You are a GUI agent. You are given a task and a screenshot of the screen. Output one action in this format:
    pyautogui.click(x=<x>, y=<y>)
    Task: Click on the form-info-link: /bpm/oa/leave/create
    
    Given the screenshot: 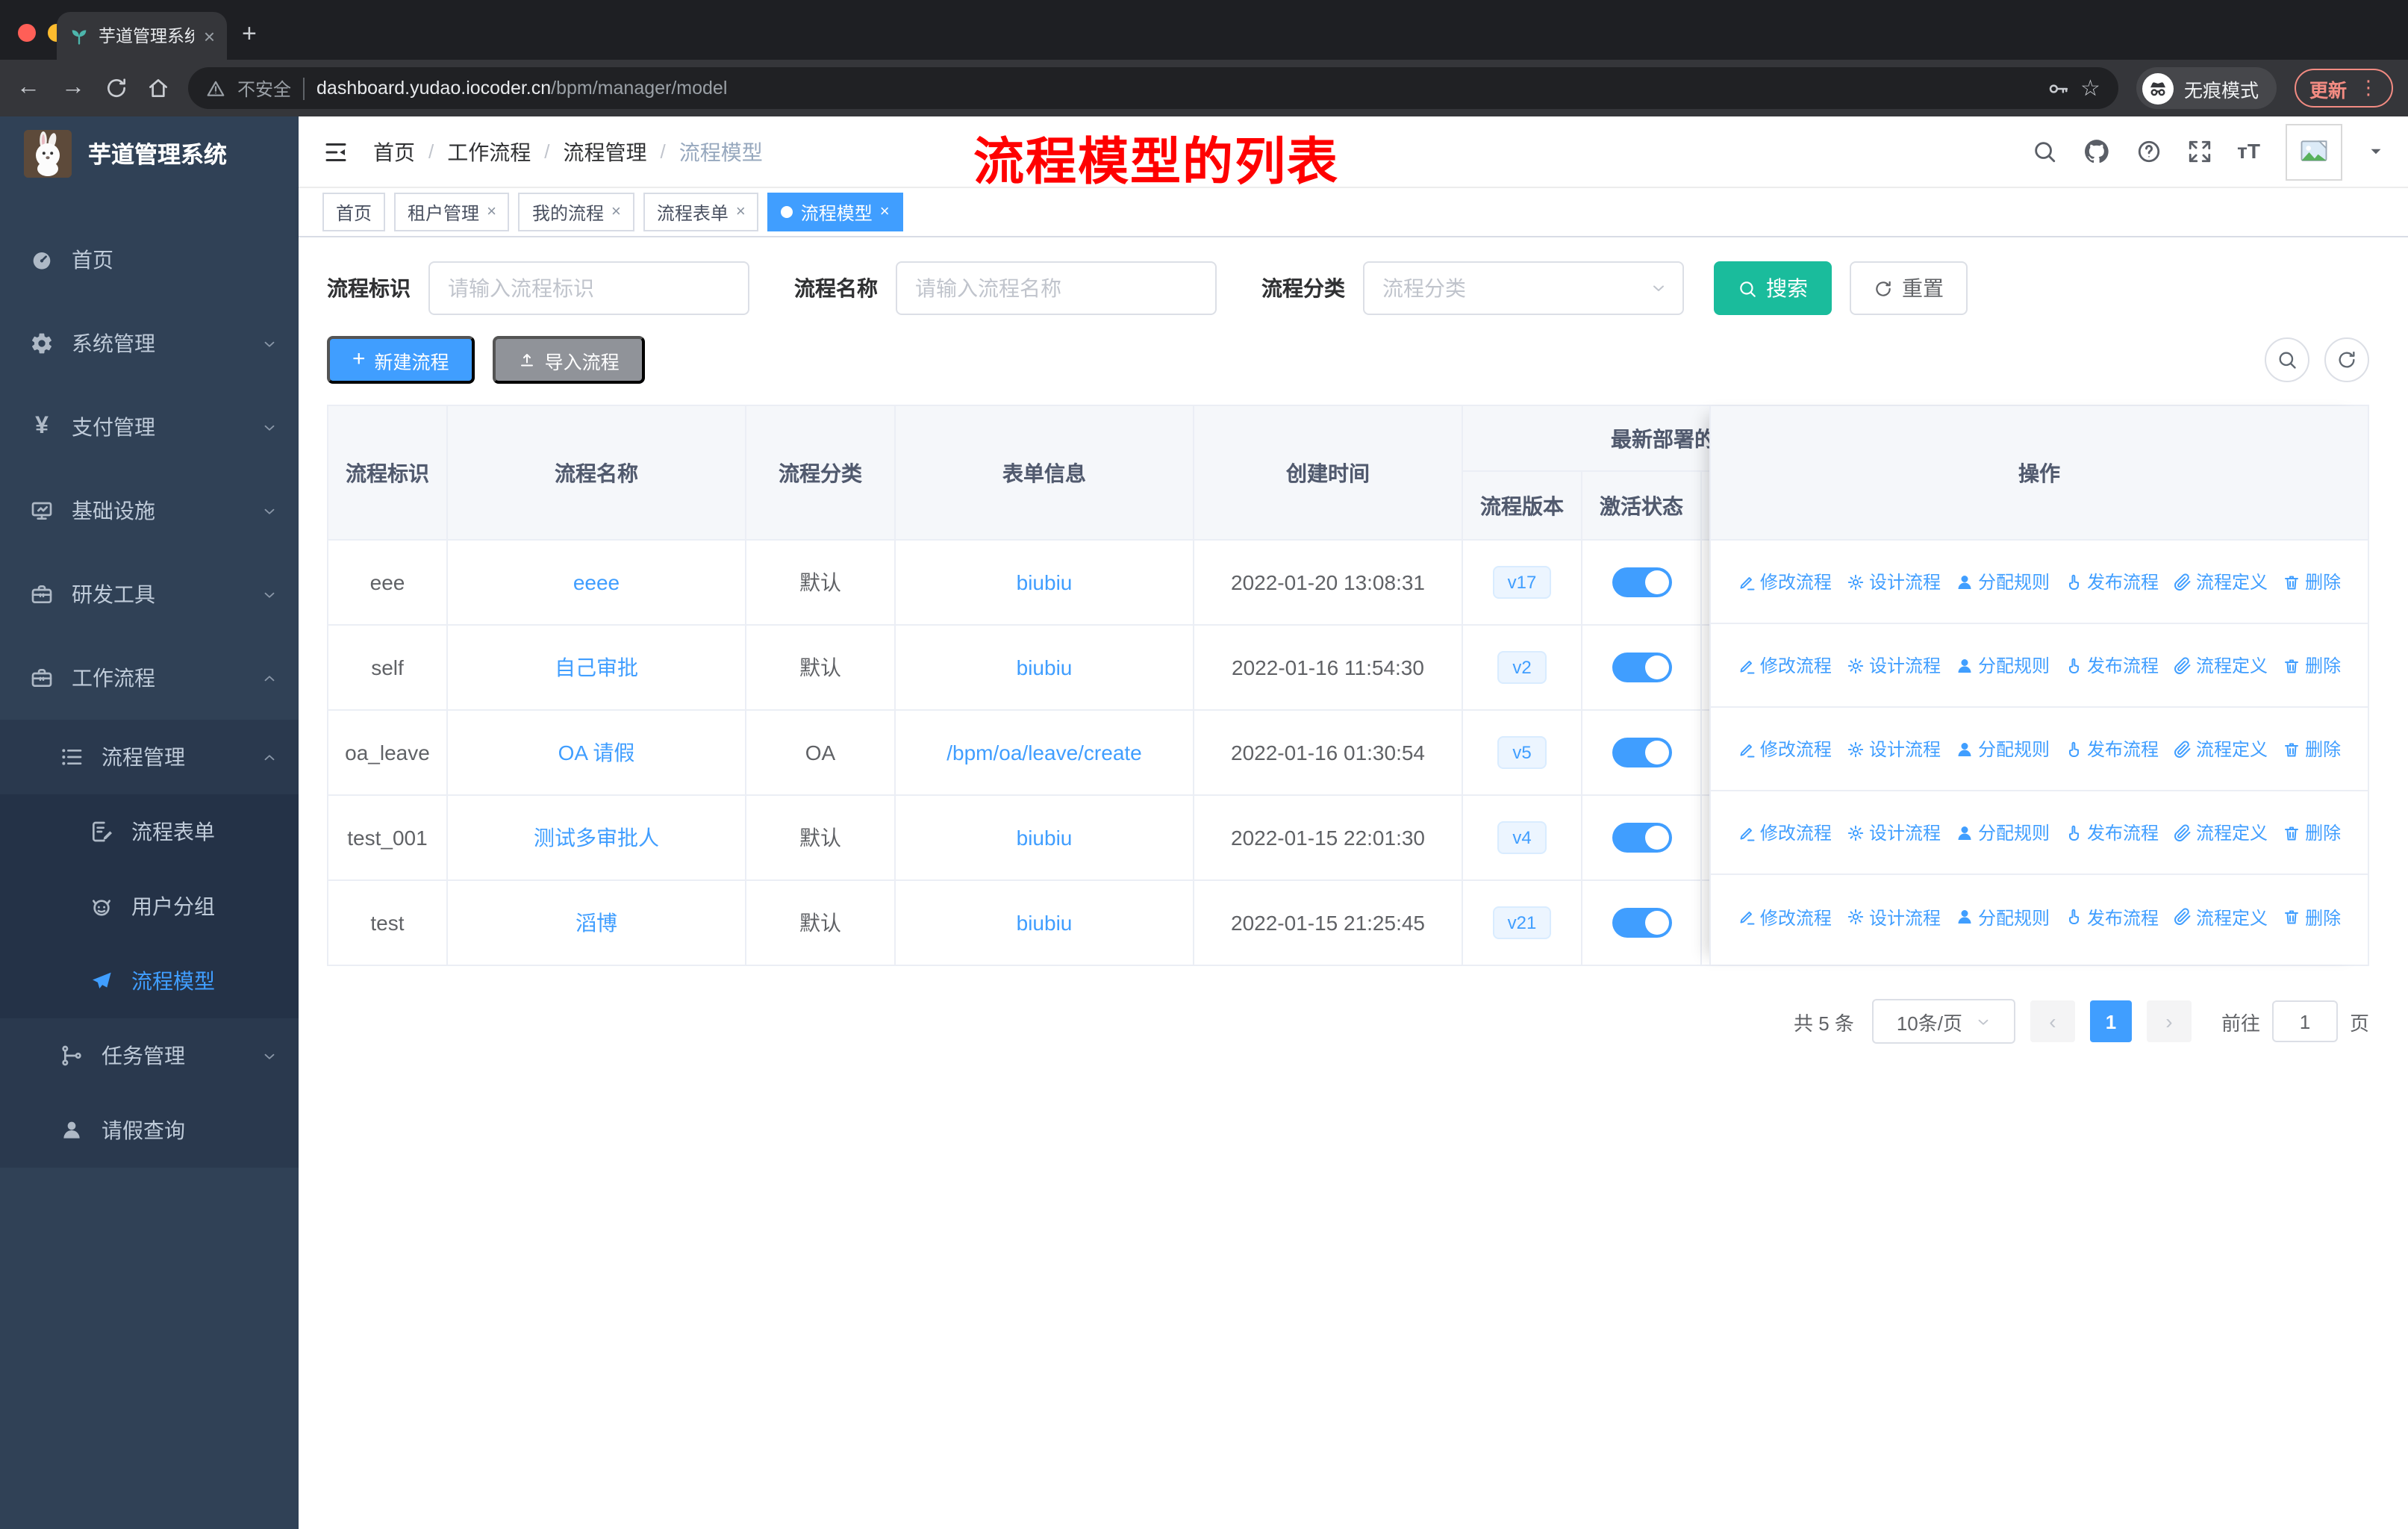 What is the action you would take?
    pyautogui.click(x=1044, y=753)
    